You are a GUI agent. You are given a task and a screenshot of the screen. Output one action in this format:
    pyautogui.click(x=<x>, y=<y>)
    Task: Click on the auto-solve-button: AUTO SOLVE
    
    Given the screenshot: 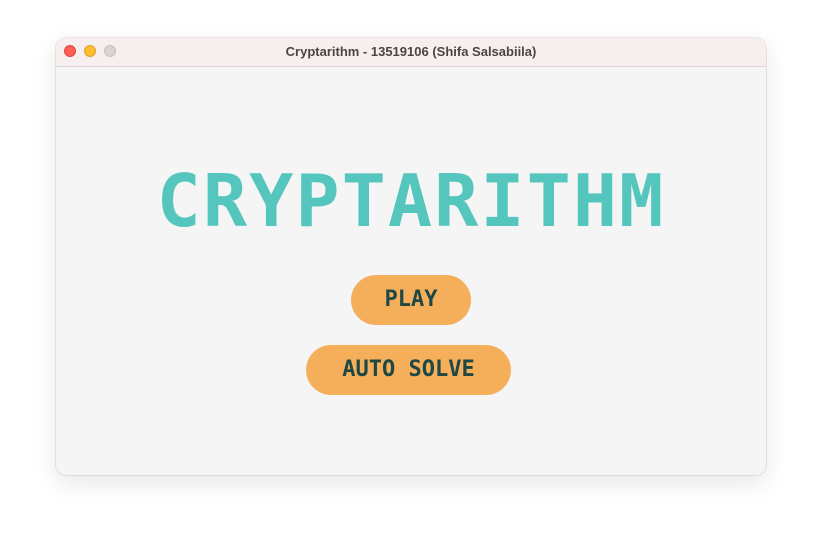 What is the action you would take?
    pyautogui.click(x=408, y=370)
    